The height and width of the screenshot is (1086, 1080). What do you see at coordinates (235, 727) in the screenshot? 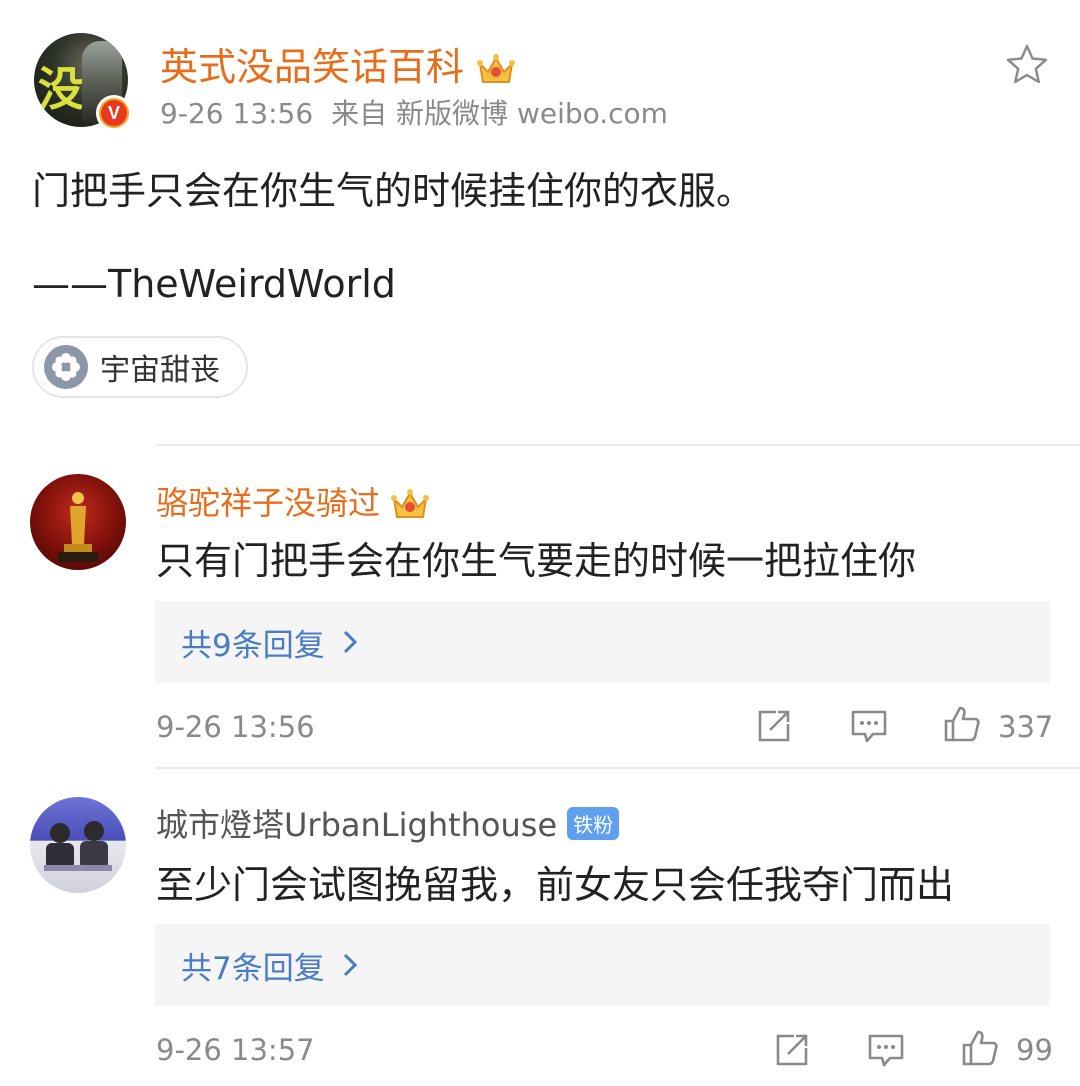
I see `comment-time: 9-26 13:56` at bounding box center [235, 727].